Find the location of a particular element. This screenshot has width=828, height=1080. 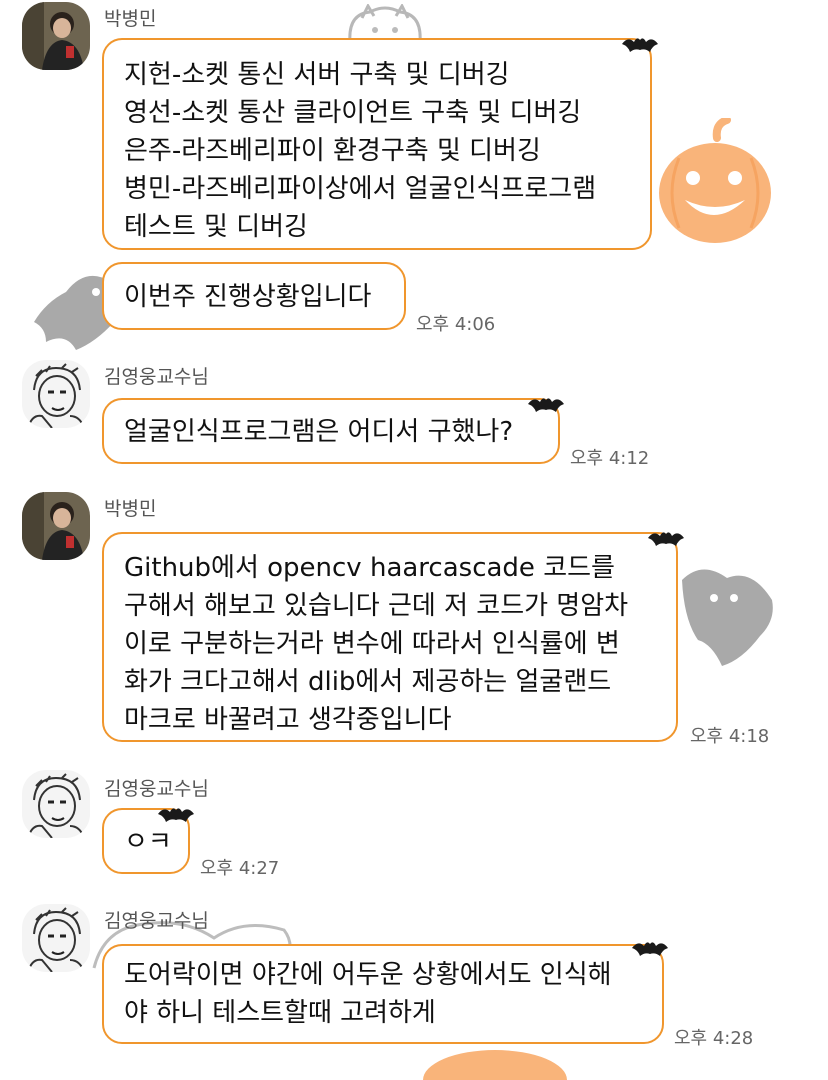

message-text: 테스트 및 디버깅 is located at coordinates (216, 227).